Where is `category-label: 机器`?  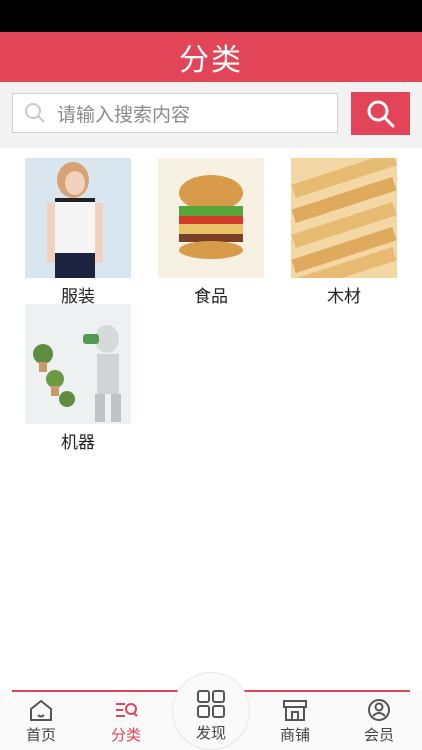 category-label: 机器 is located at coordinates (78, 443).